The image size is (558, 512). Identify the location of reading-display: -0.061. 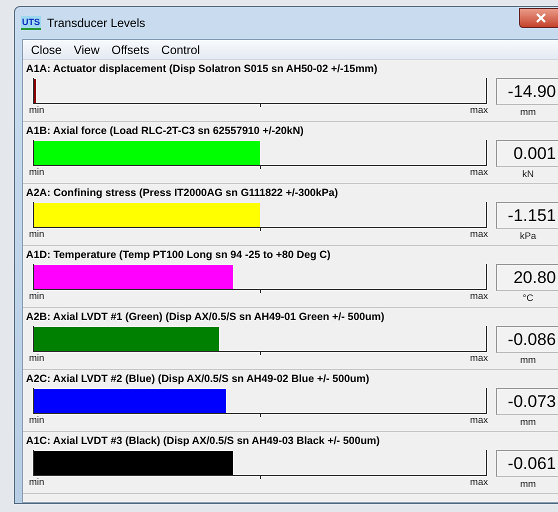
(527, 463).